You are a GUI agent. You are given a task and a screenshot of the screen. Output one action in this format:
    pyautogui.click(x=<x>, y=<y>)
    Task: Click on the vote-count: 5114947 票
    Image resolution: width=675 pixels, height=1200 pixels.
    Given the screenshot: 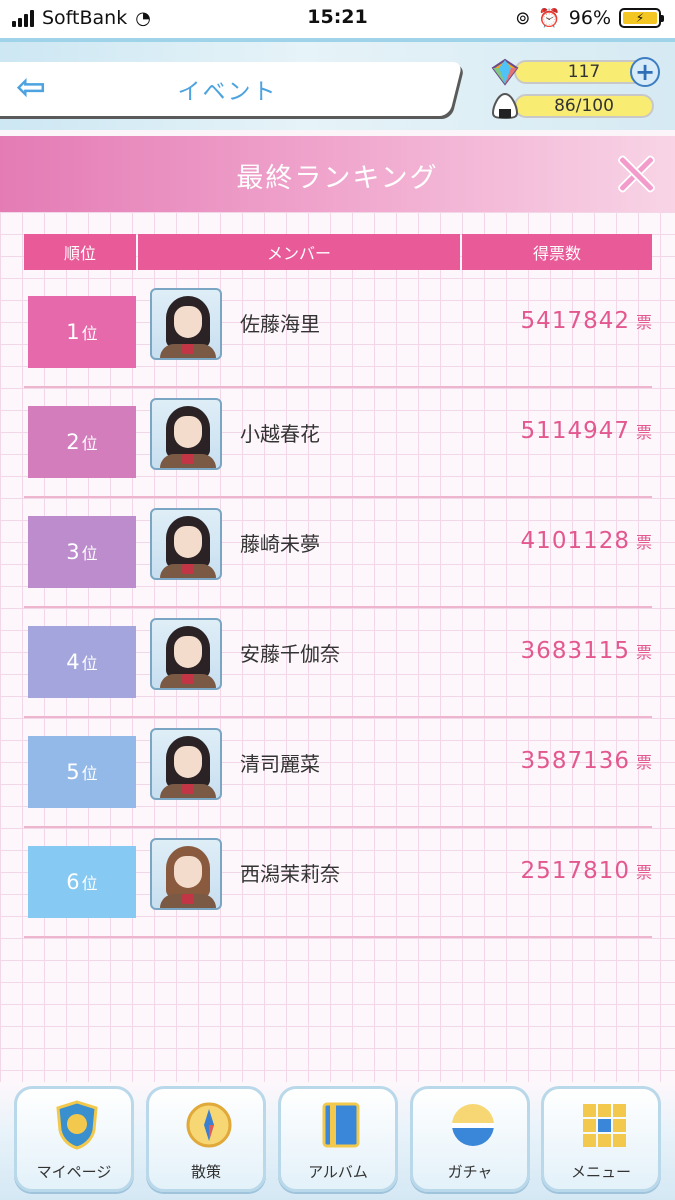 What is the action you would take?
    pyautogui.click(x=586, y=431)
    